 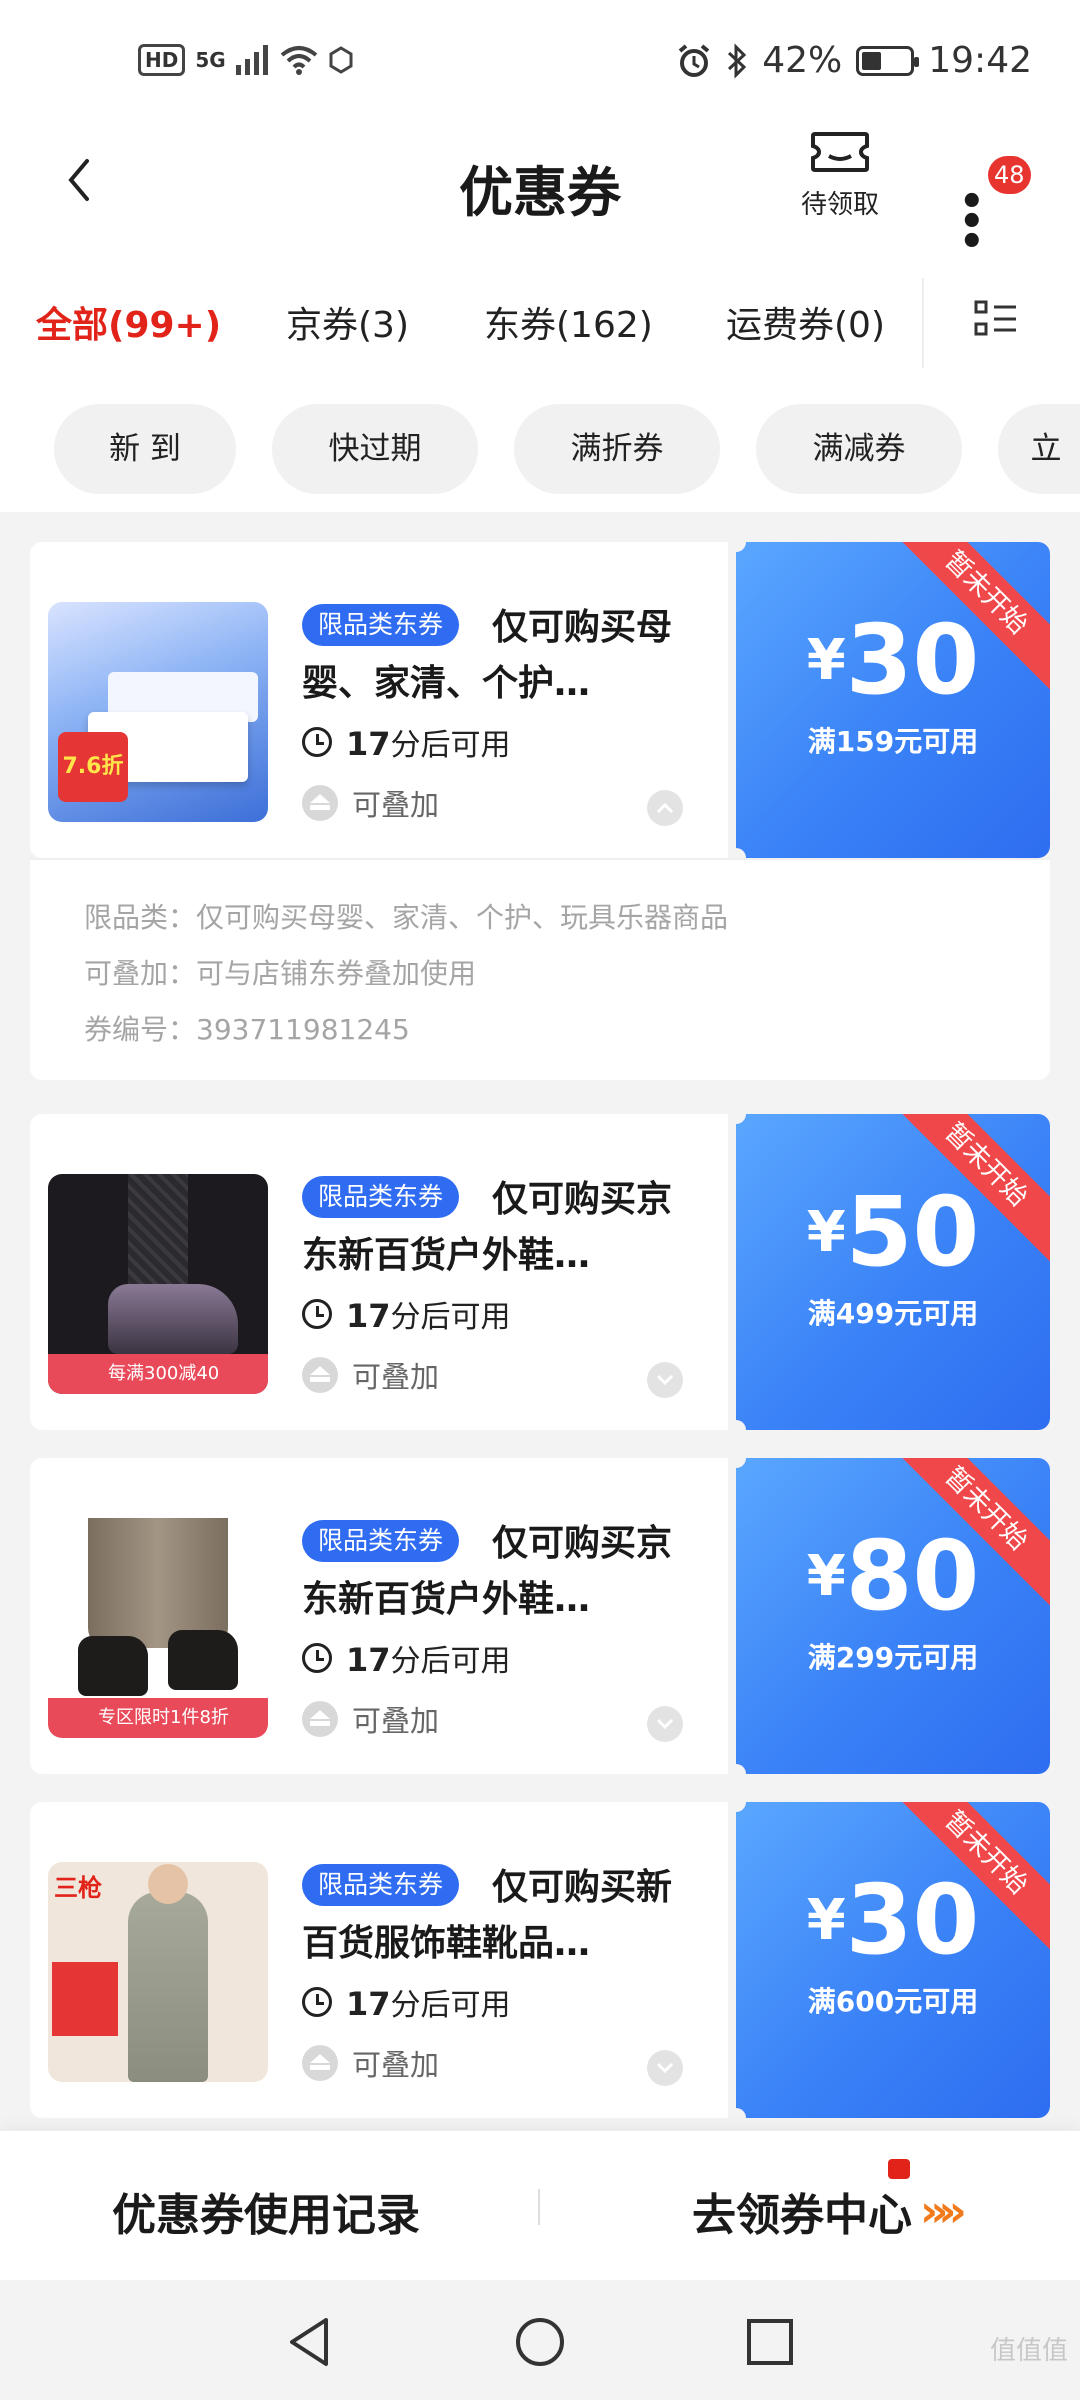 I want to click on battery-icon, so click(x=888, y=60).